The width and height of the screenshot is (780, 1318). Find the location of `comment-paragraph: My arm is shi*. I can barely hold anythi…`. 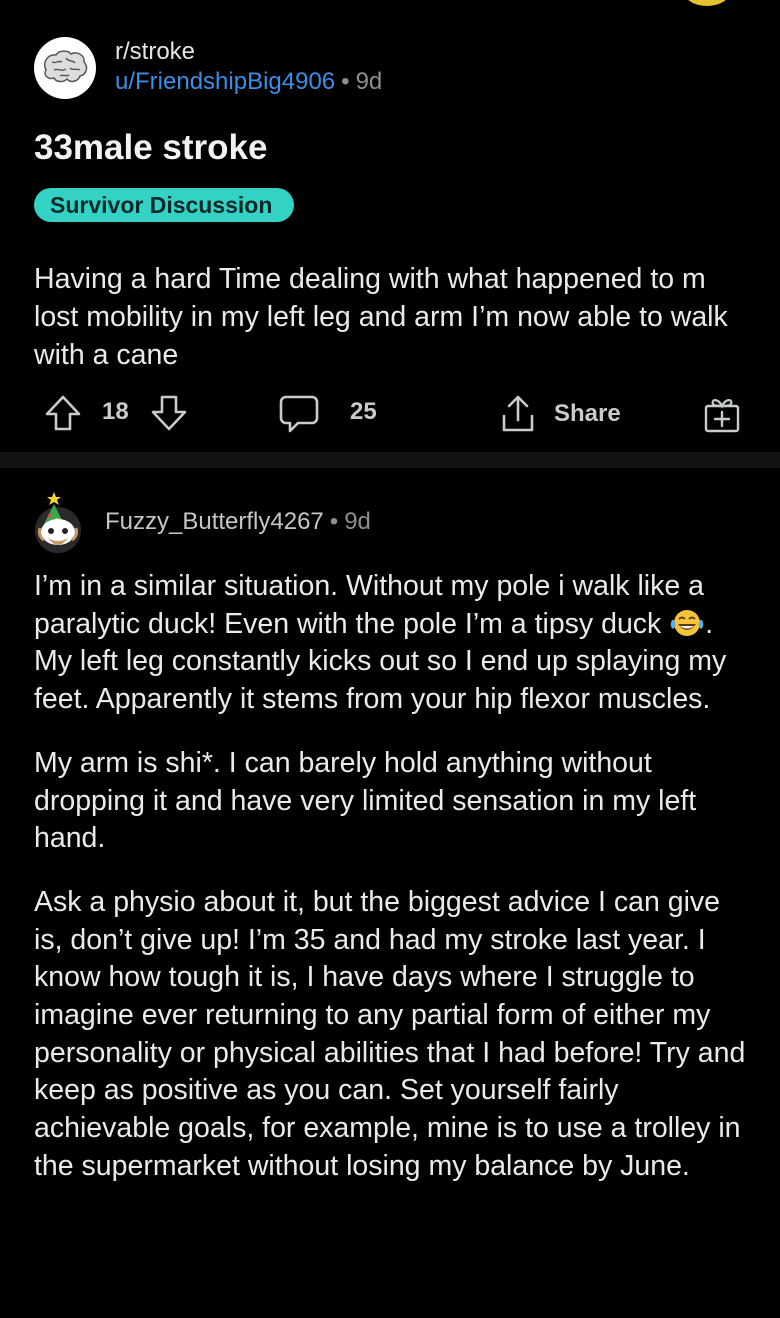

comment-paragraph: My arm is shi*. I can barely hold anythi… is located at coordinates (365, 800).